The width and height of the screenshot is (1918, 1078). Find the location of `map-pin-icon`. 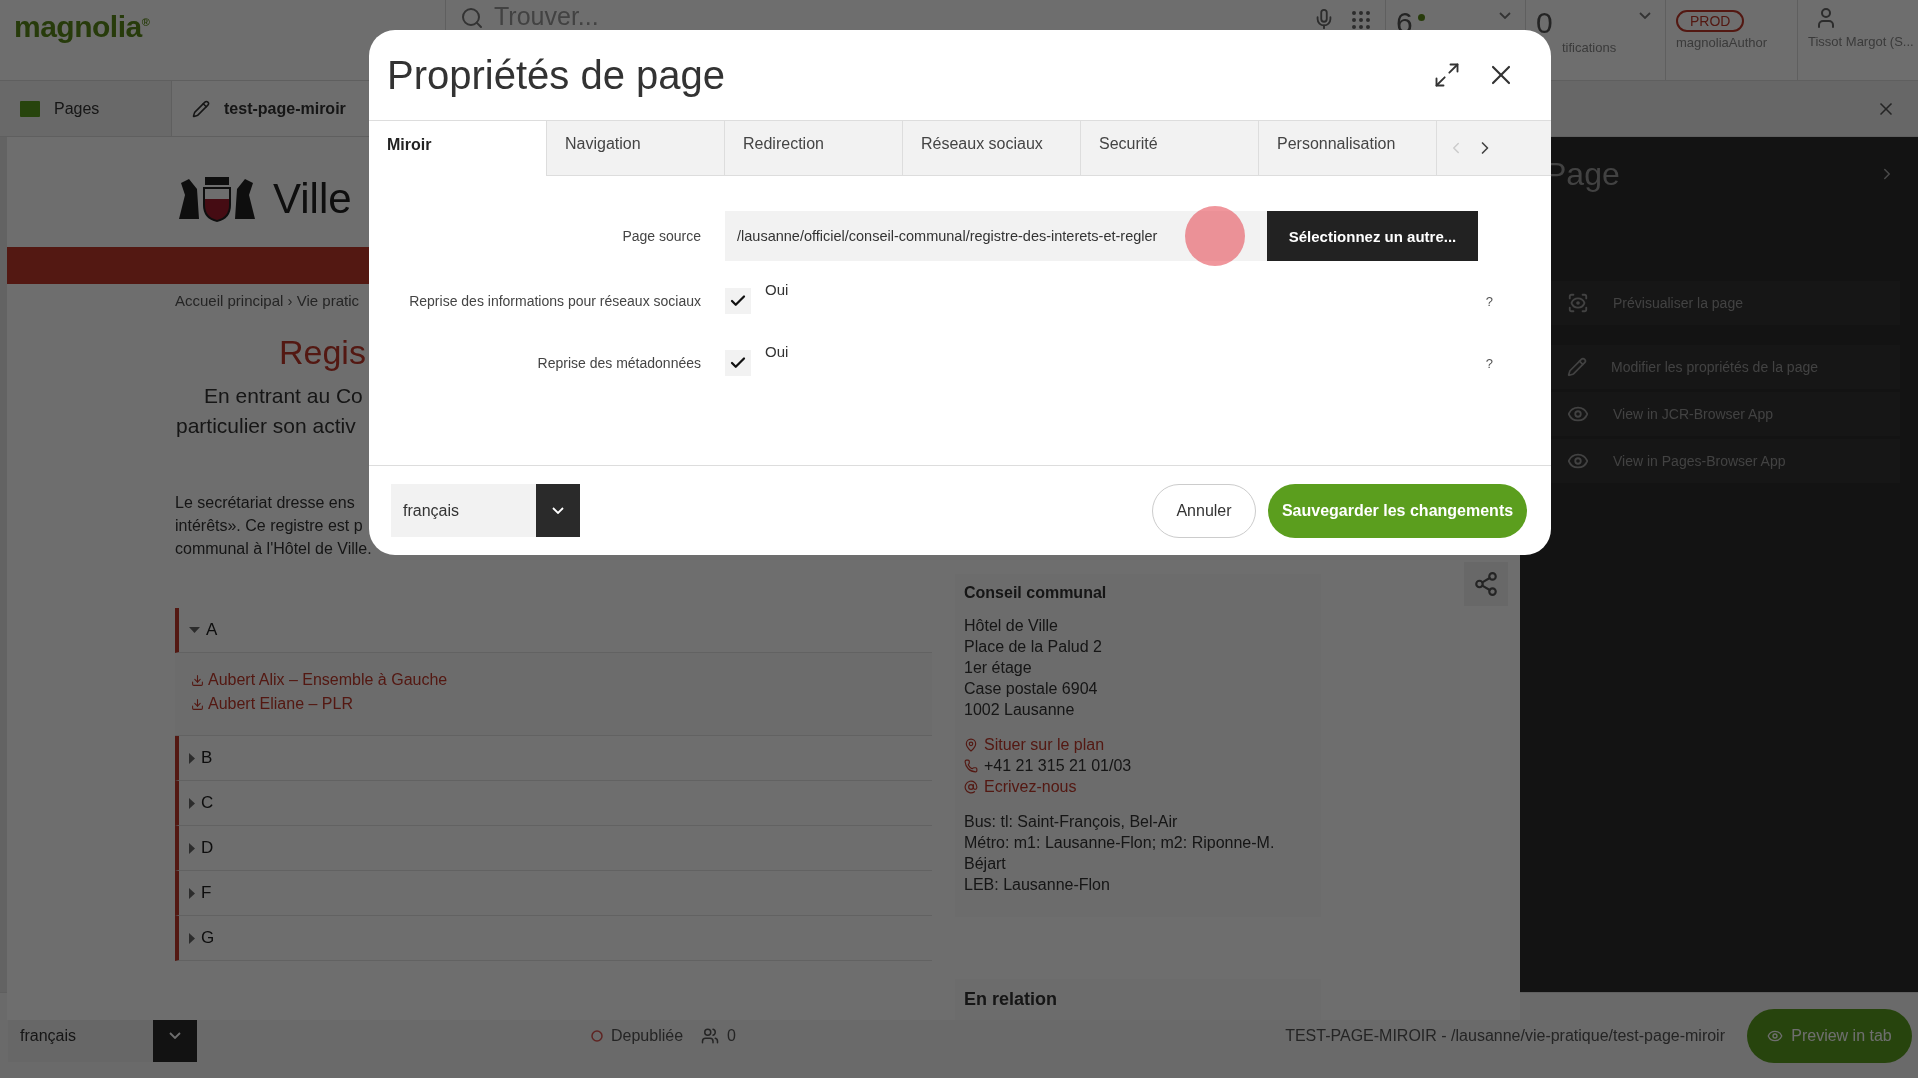

map-pin-icon is located at coordinates (971, 744).